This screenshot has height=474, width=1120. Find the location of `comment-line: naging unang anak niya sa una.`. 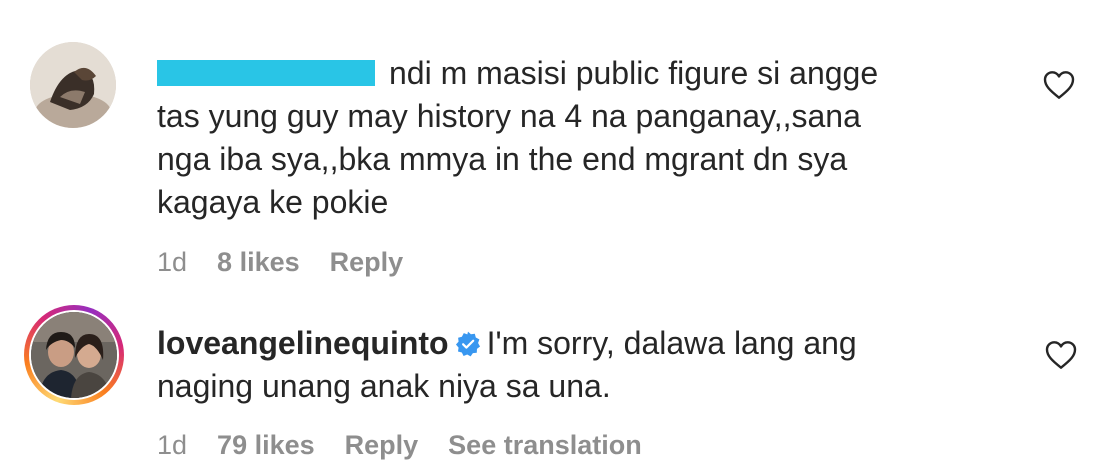

comment-line: naging unang anak niya sa una. is located at coordinates (384, 386).